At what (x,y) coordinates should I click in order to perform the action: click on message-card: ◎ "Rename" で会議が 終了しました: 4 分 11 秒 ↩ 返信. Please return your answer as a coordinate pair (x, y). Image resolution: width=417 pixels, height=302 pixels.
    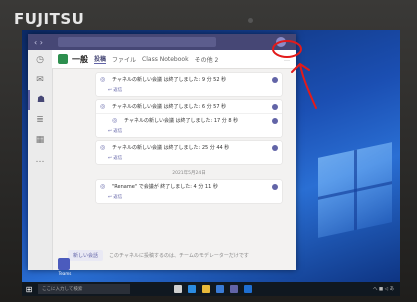
    Looking at the image, I should click on (189, 191).